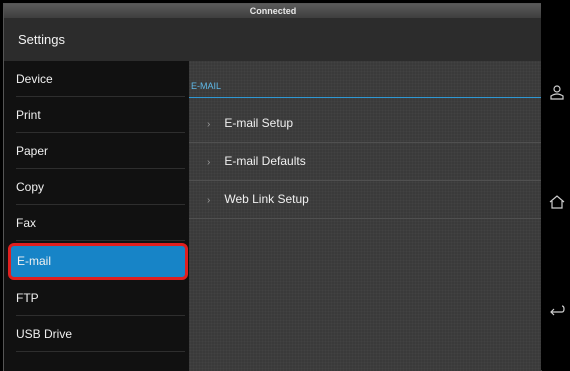 The width and height of the screenshot is (570, 371). Describe the element at coordinates (96, 334) in the screenshot. I see `sidebar-item-usb-drive: USB Drive` at that location.